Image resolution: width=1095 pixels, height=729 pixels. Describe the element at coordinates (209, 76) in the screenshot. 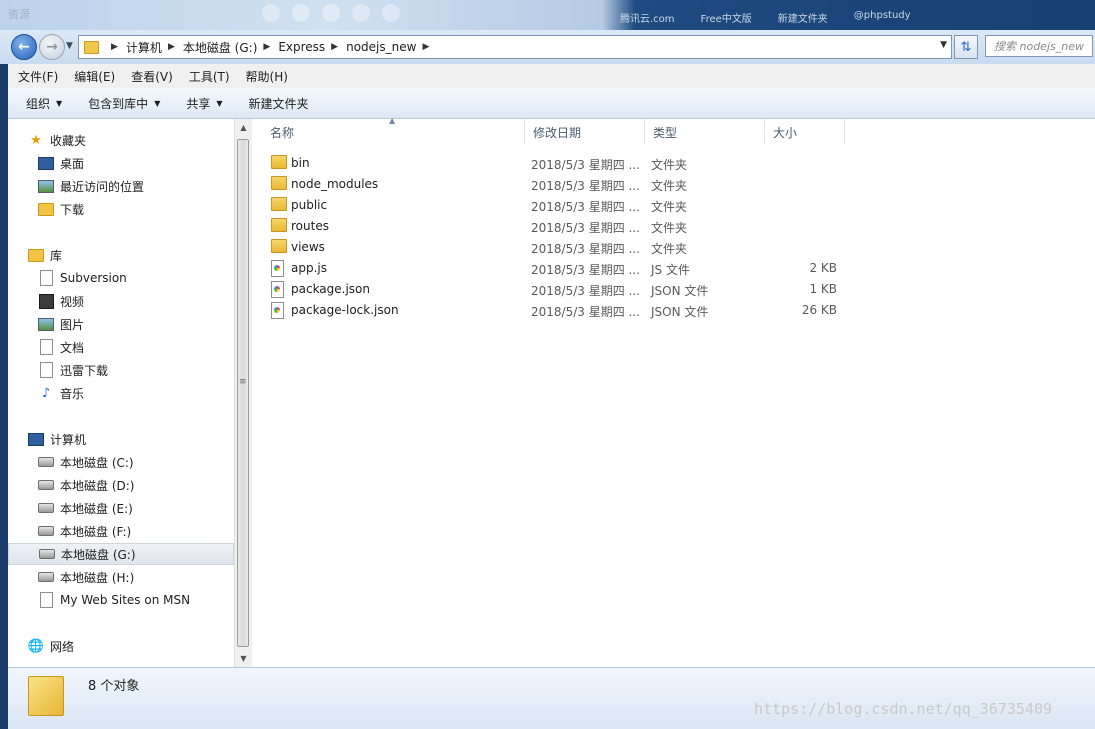

I see `menu-tools: 工具(T)` at that location.